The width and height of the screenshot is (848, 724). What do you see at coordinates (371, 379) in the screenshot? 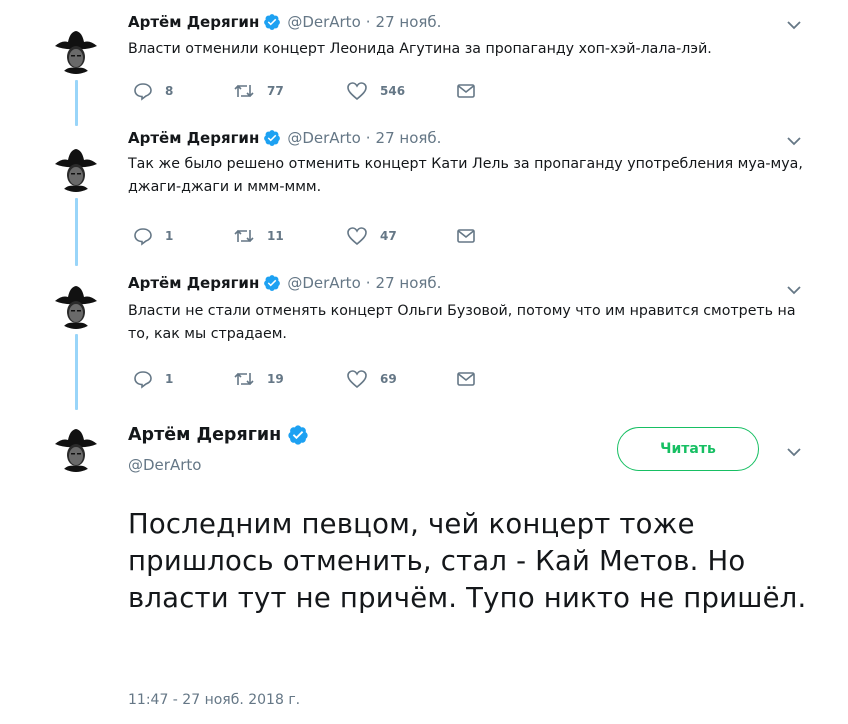
I see `like-button: 69` at bounding box center [371, 379].